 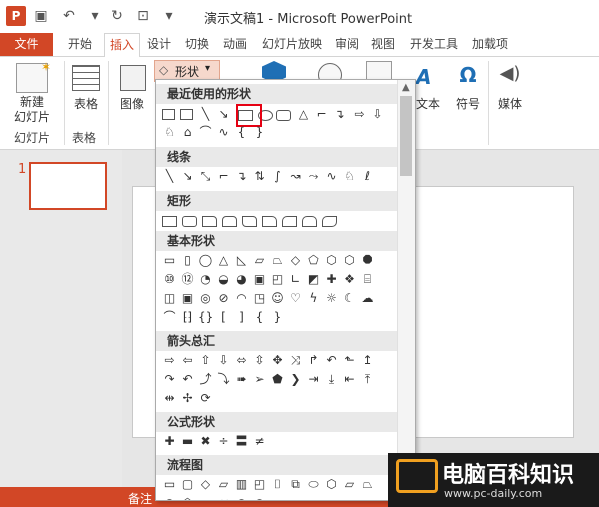 What do you see at coordinates (205, 176) in the screenshot?
I see `double-arrow-line-icon: ⤡` at bounding box center [205, 176].